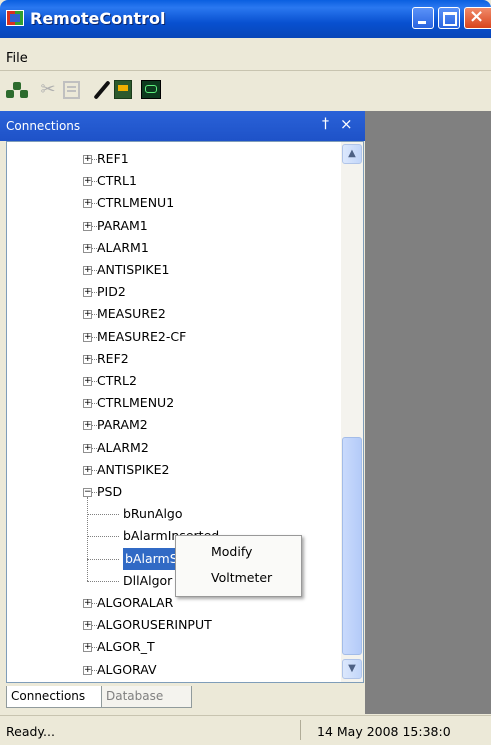 This screenshot has width=491, height=745. I want to click on menu-file: File, so click(17, 58).